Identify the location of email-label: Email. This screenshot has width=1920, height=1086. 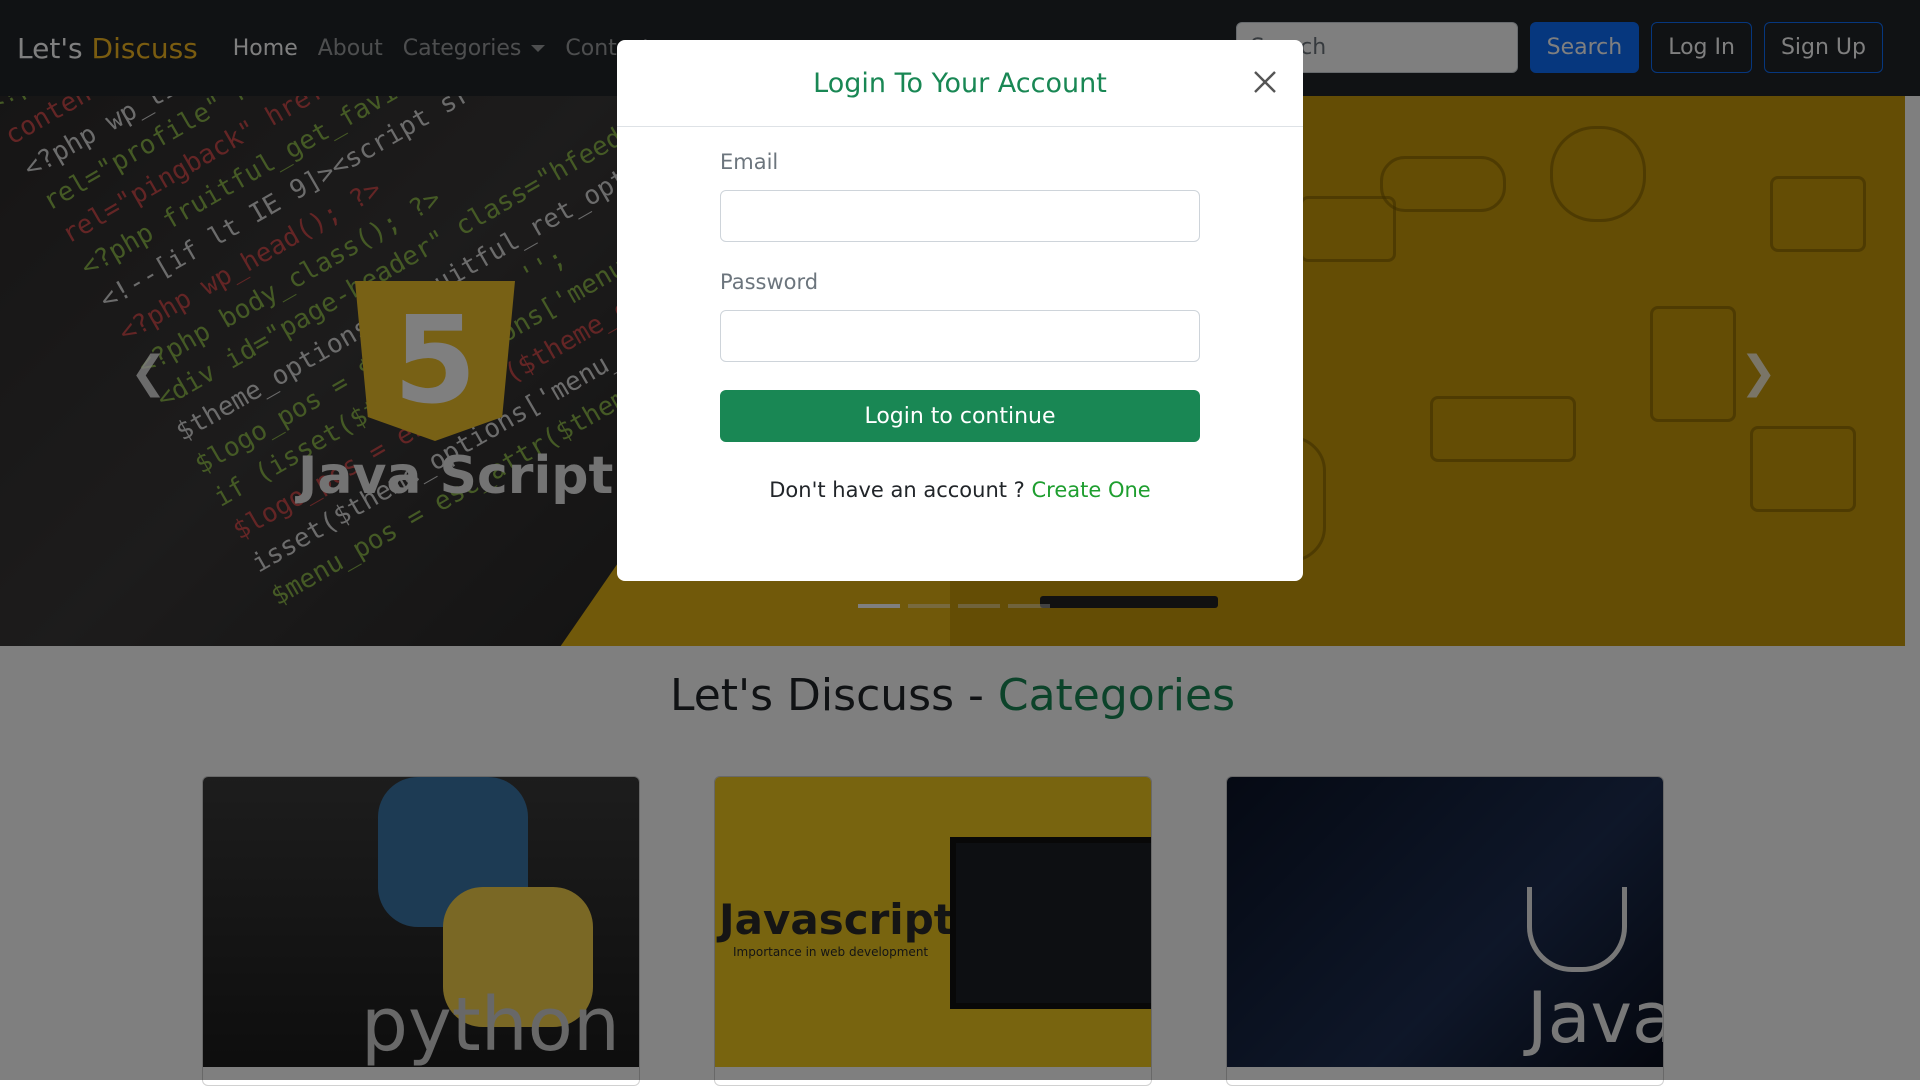
(749, 162).